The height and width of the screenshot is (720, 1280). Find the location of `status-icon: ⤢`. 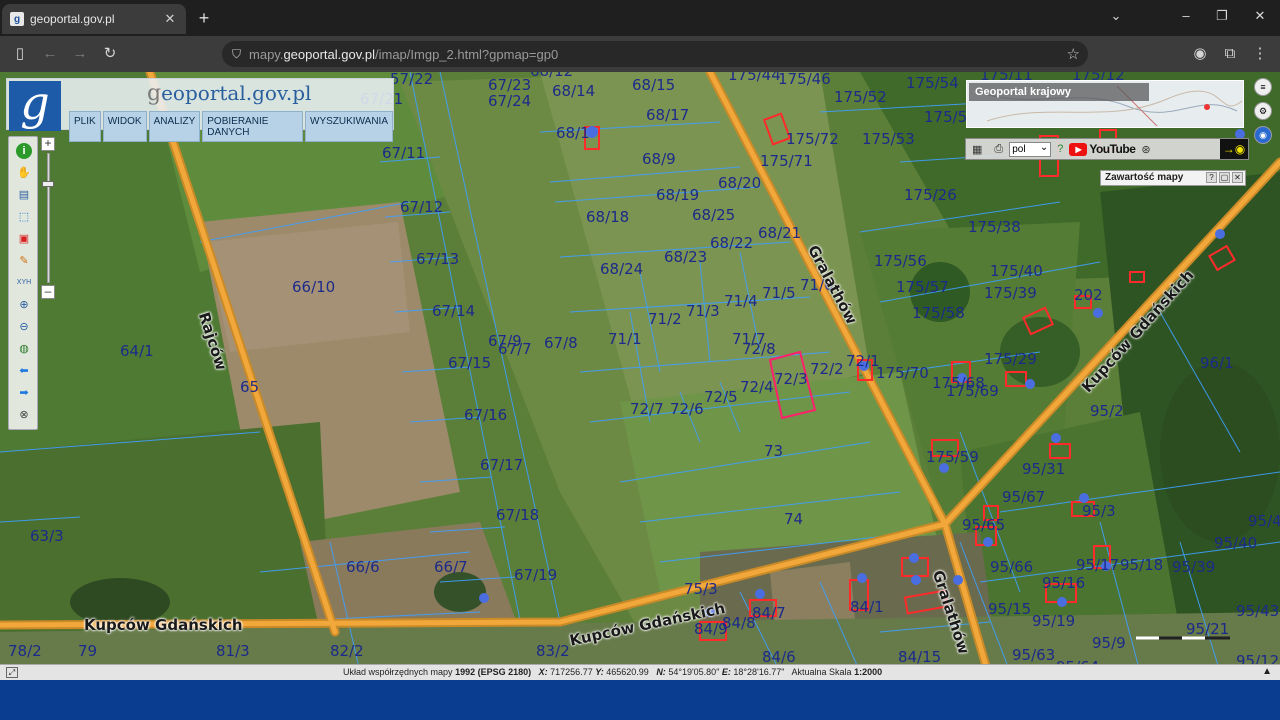

status-icon: ⤢ is located at coordinates (12, 672).